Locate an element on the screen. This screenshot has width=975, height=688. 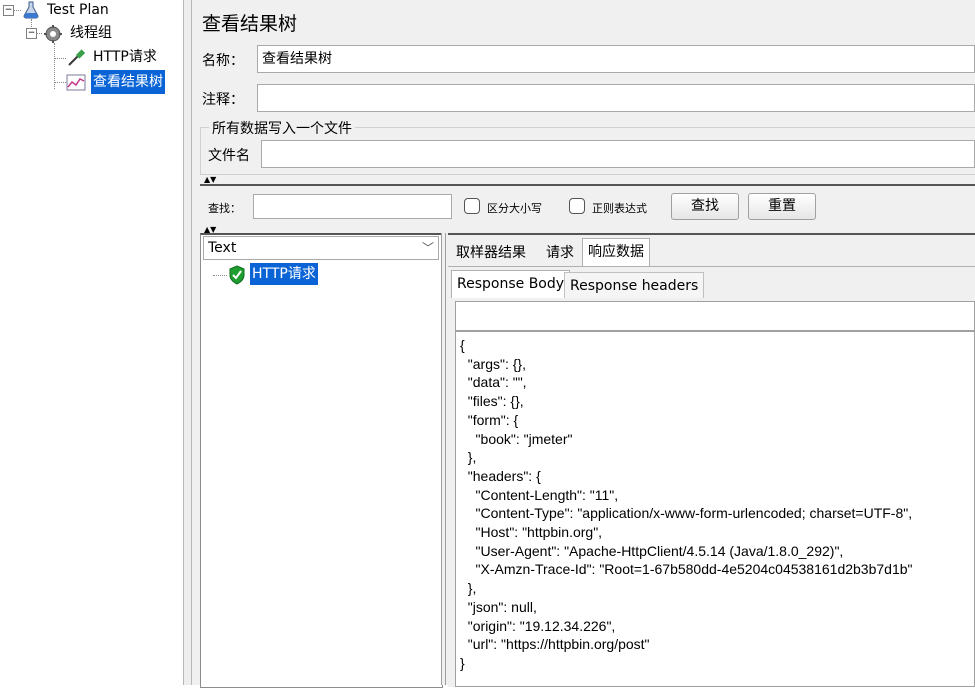
response-body-line: "Content-Length": "11", is located at coordinates (539, 494).